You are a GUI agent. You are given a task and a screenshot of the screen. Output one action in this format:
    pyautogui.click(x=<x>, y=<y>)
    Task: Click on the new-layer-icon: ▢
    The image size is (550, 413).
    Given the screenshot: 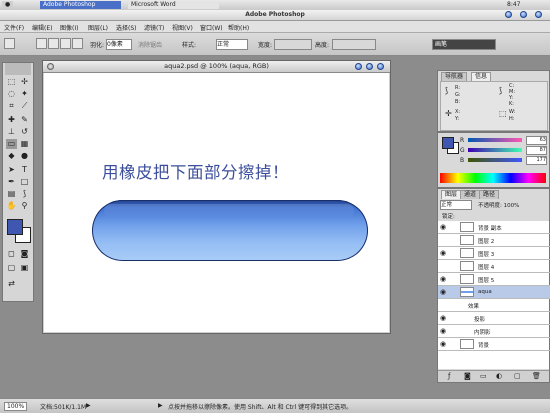 What is the action you would take?
    pyautogui.click(x=517, y=376)
    